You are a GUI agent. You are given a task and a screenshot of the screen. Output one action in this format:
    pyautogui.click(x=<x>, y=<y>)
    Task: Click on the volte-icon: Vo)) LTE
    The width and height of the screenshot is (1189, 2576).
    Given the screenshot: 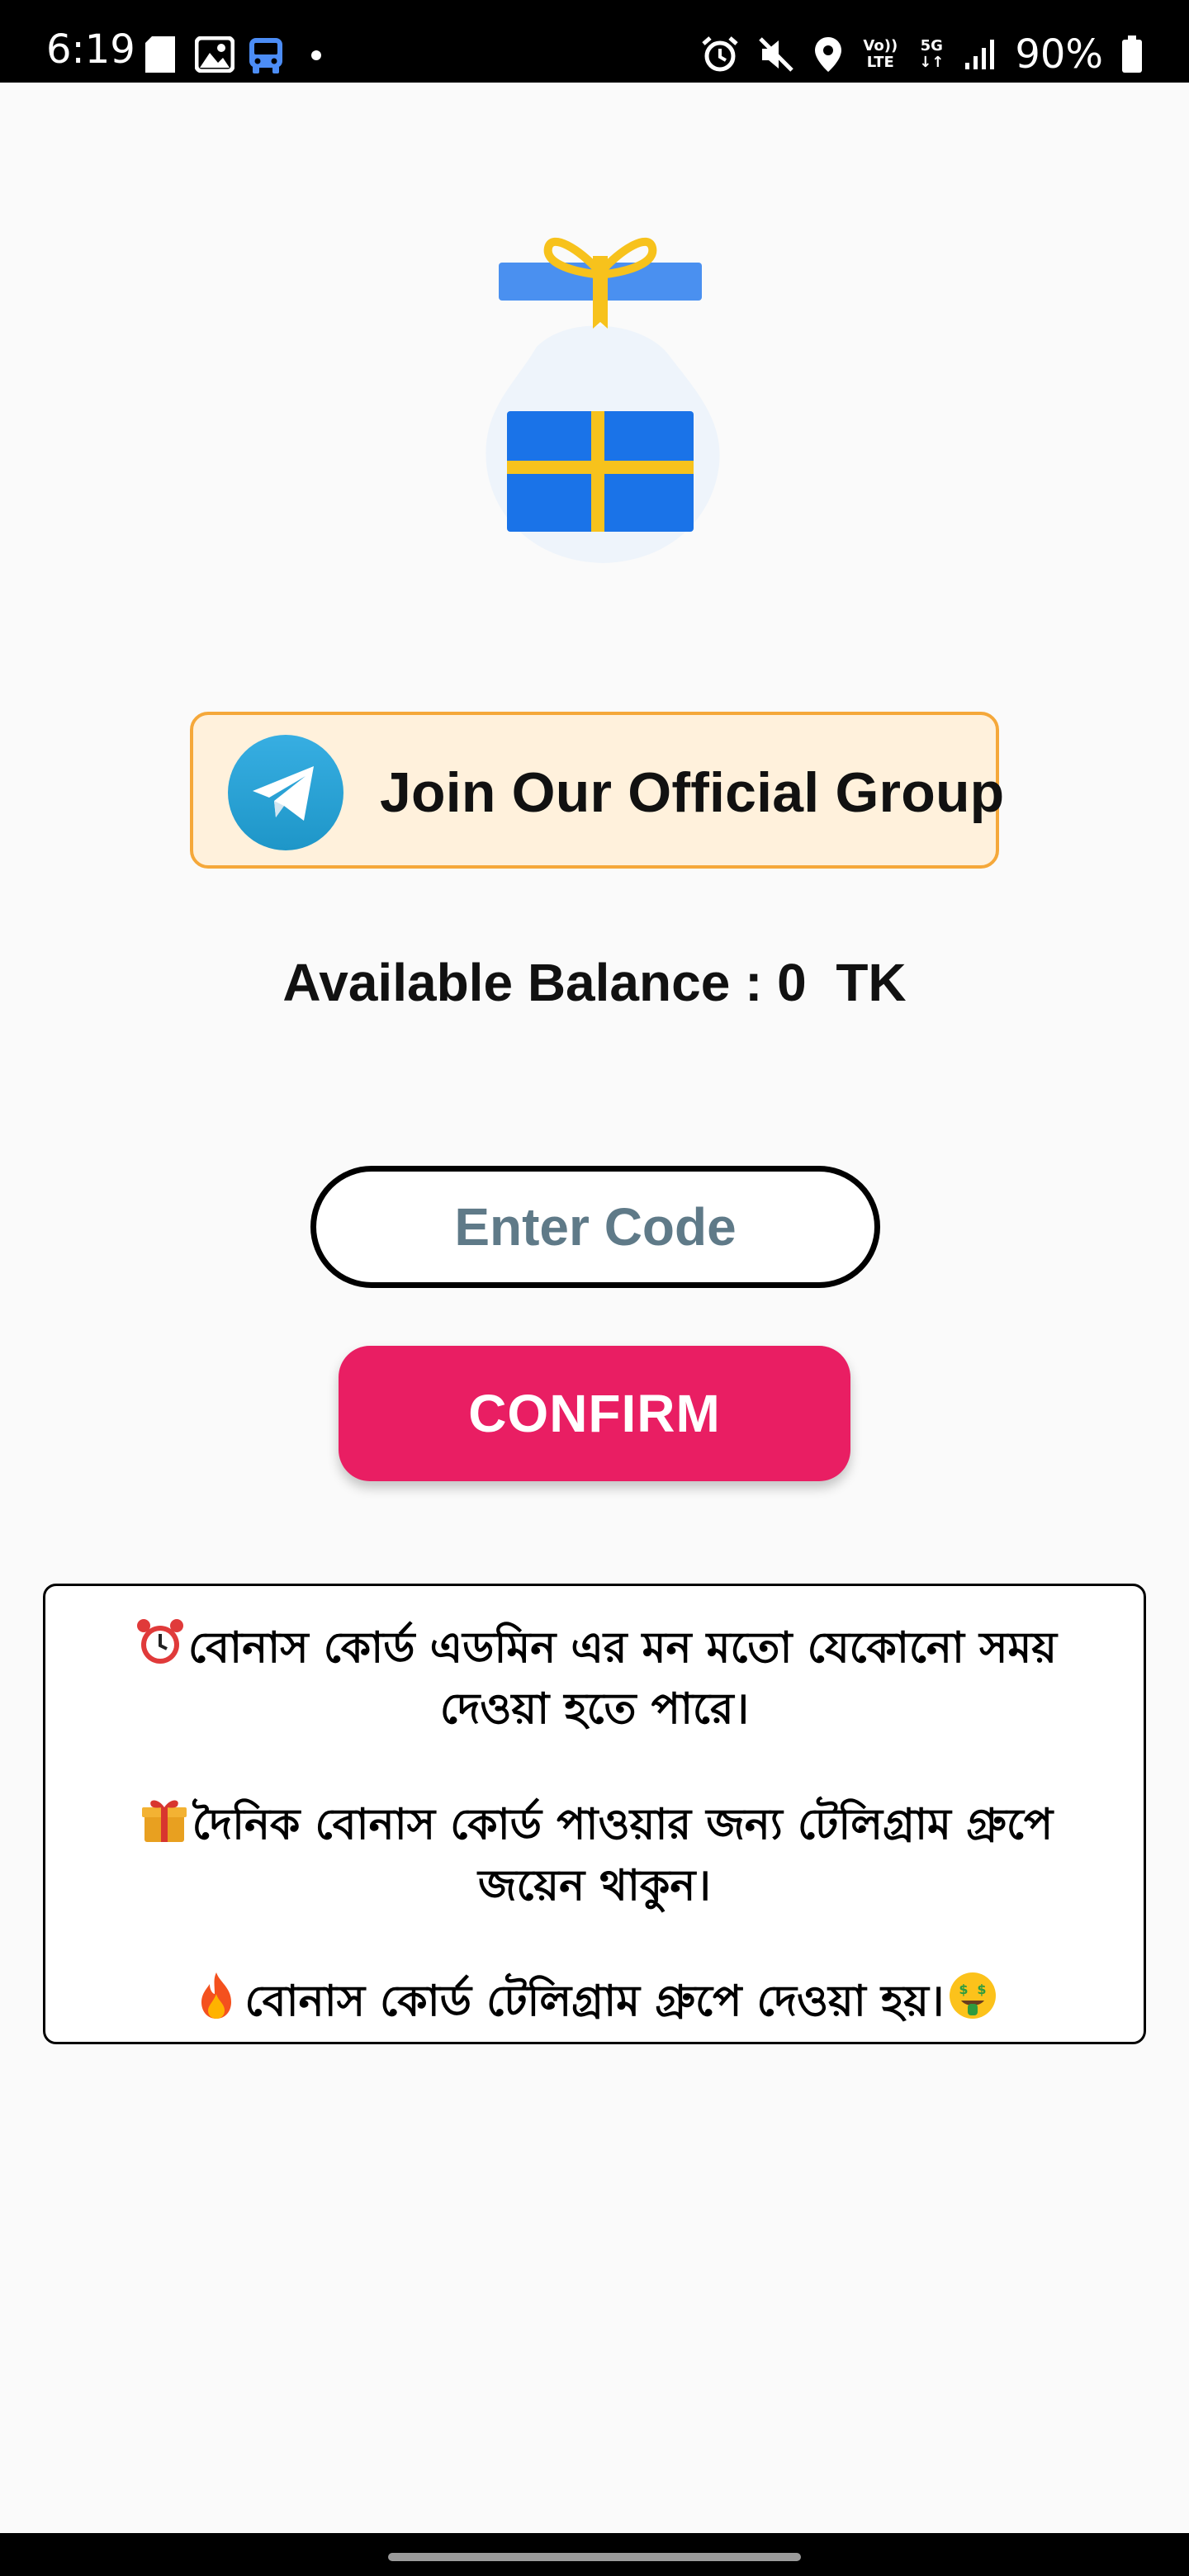 What is the action you would take?
    pyautogui.click(x=880, y=54)
    